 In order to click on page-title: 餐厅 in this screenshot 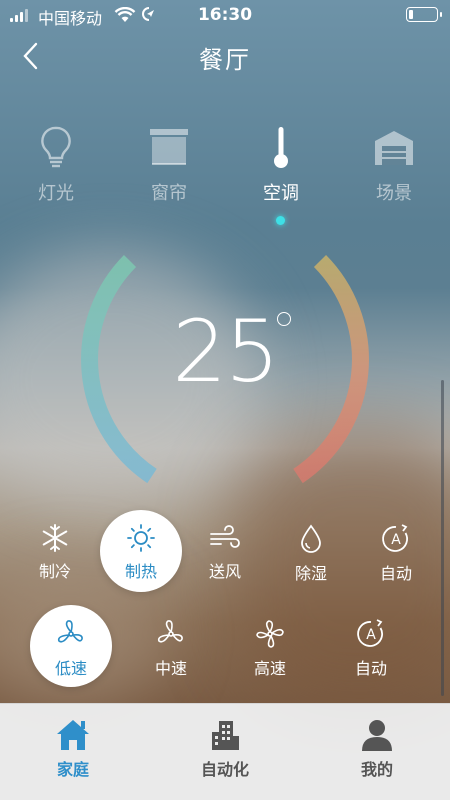, I will do `click(225, 60)`.